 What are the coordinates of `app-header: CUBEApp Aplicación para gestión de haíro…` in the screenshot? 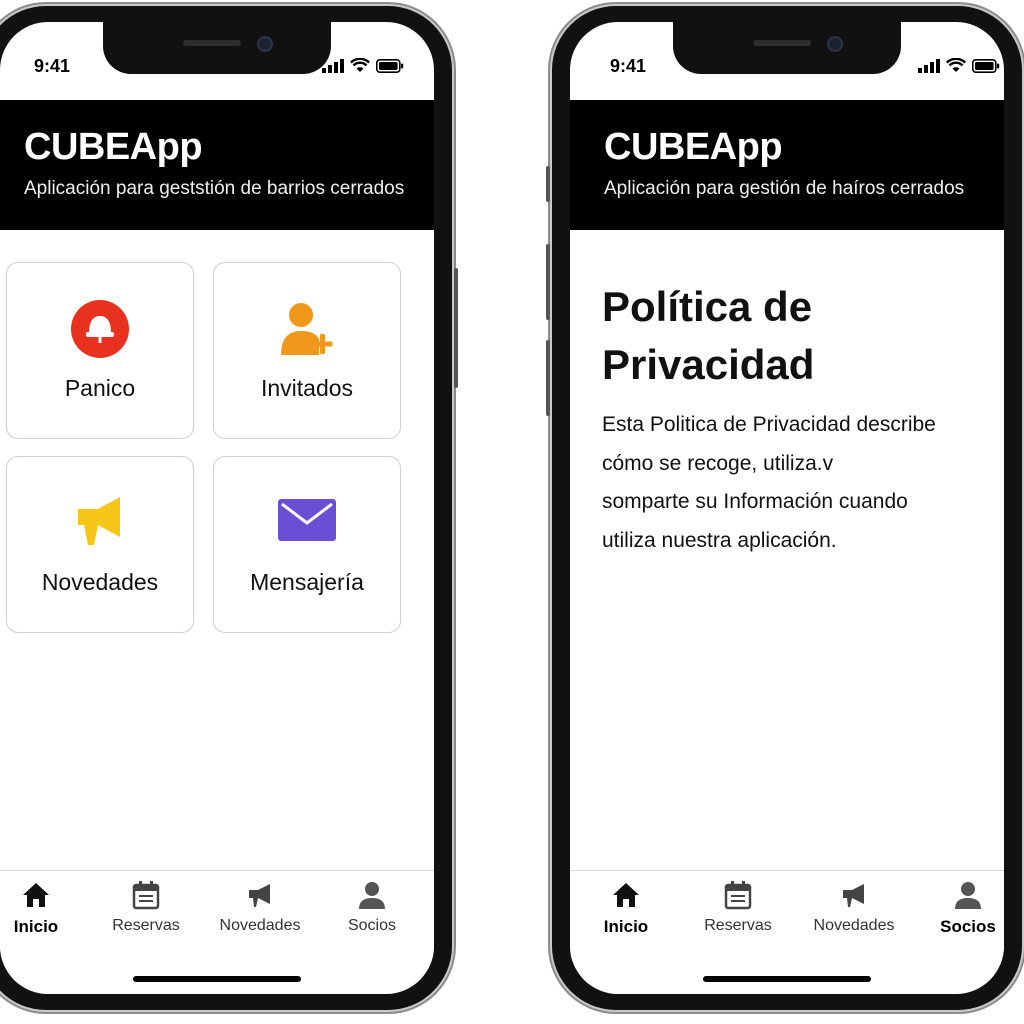 It's located at (787, 165).